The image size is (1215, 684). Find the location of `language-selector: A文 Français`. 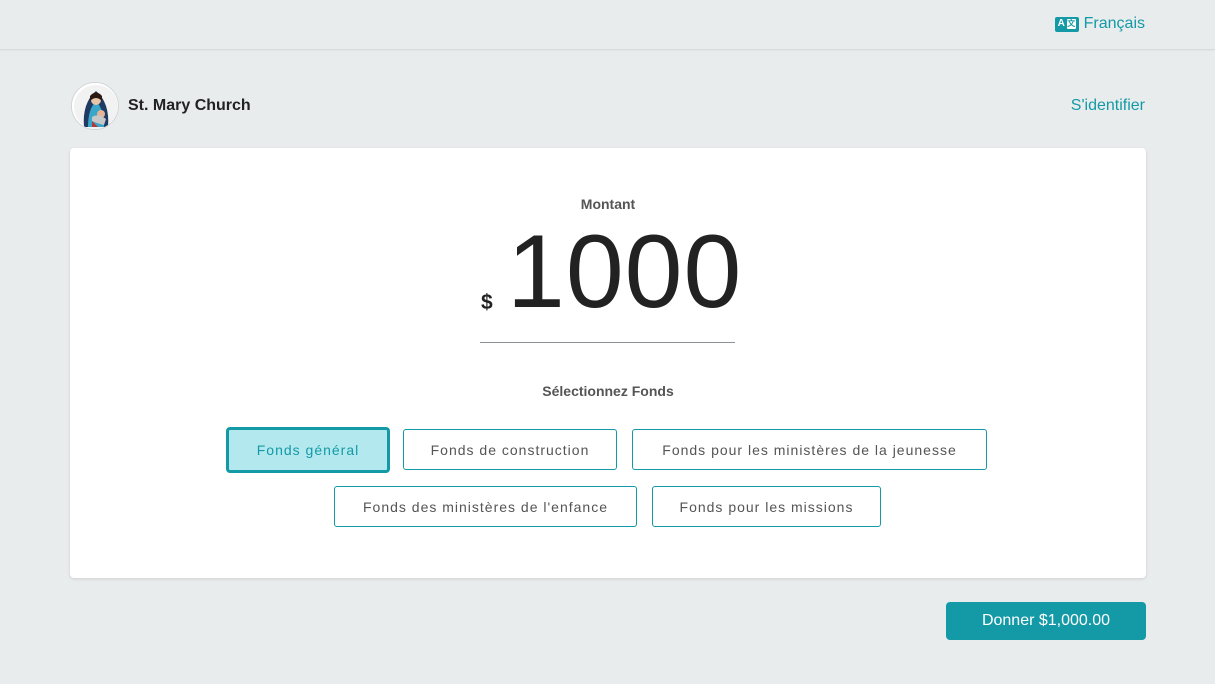

language-selector: A文 Français is located at coordinates (1099, 24).